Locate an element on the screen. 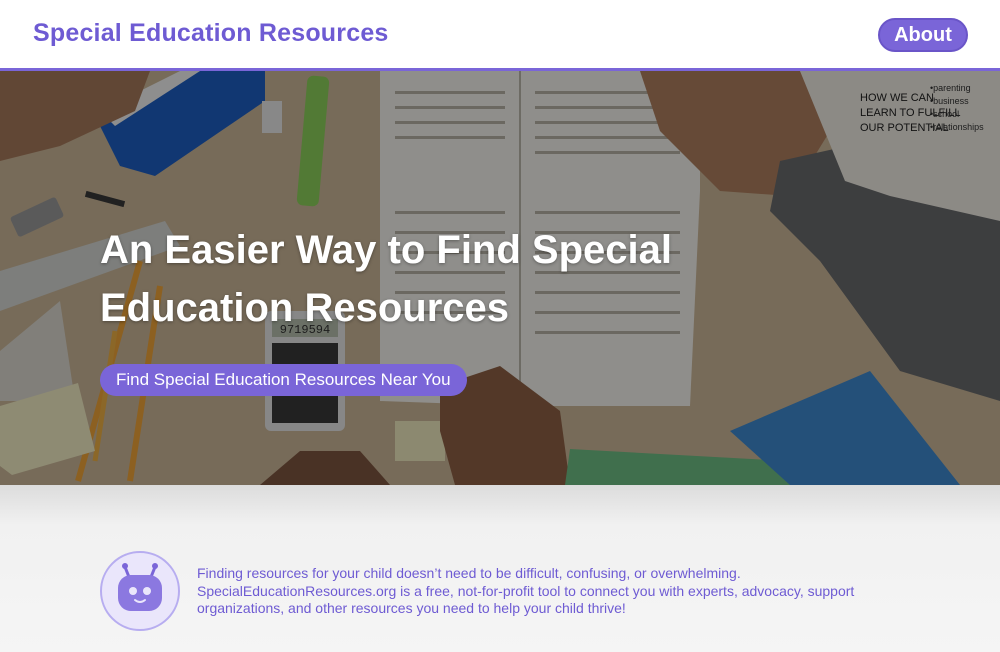  hero-headline-line2: Education Resources is located at coordinates (305, 308).